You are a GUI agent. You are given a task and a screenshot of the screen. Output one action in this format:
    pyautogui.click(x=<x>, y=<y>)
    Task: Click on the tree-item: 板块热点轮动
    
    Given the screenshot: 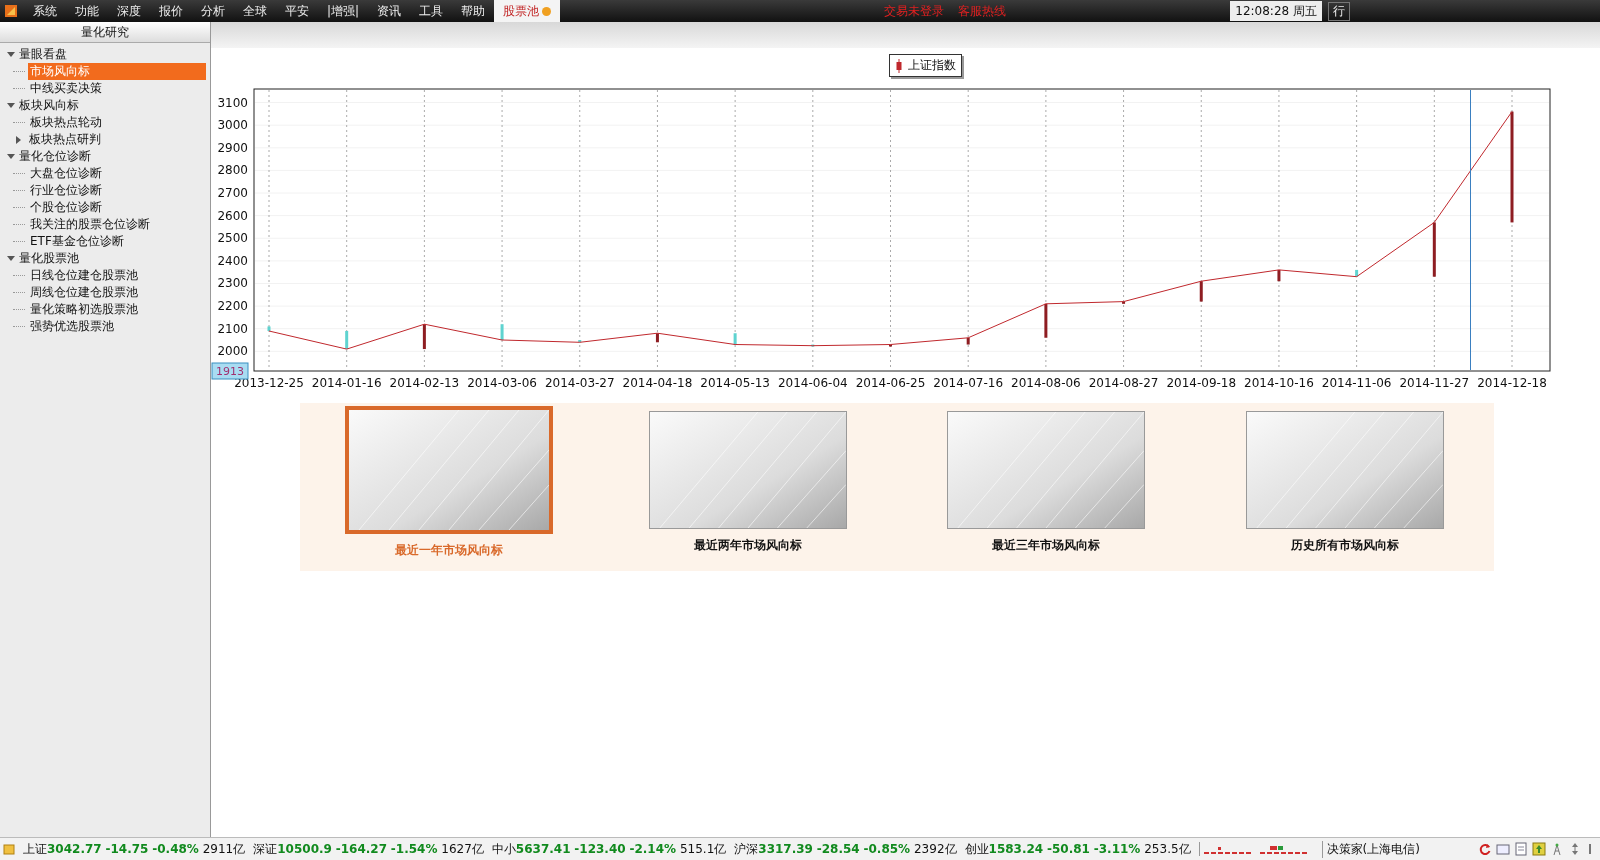 What is the action you would take?
    pyautogui.click(x=117, y=122)
    